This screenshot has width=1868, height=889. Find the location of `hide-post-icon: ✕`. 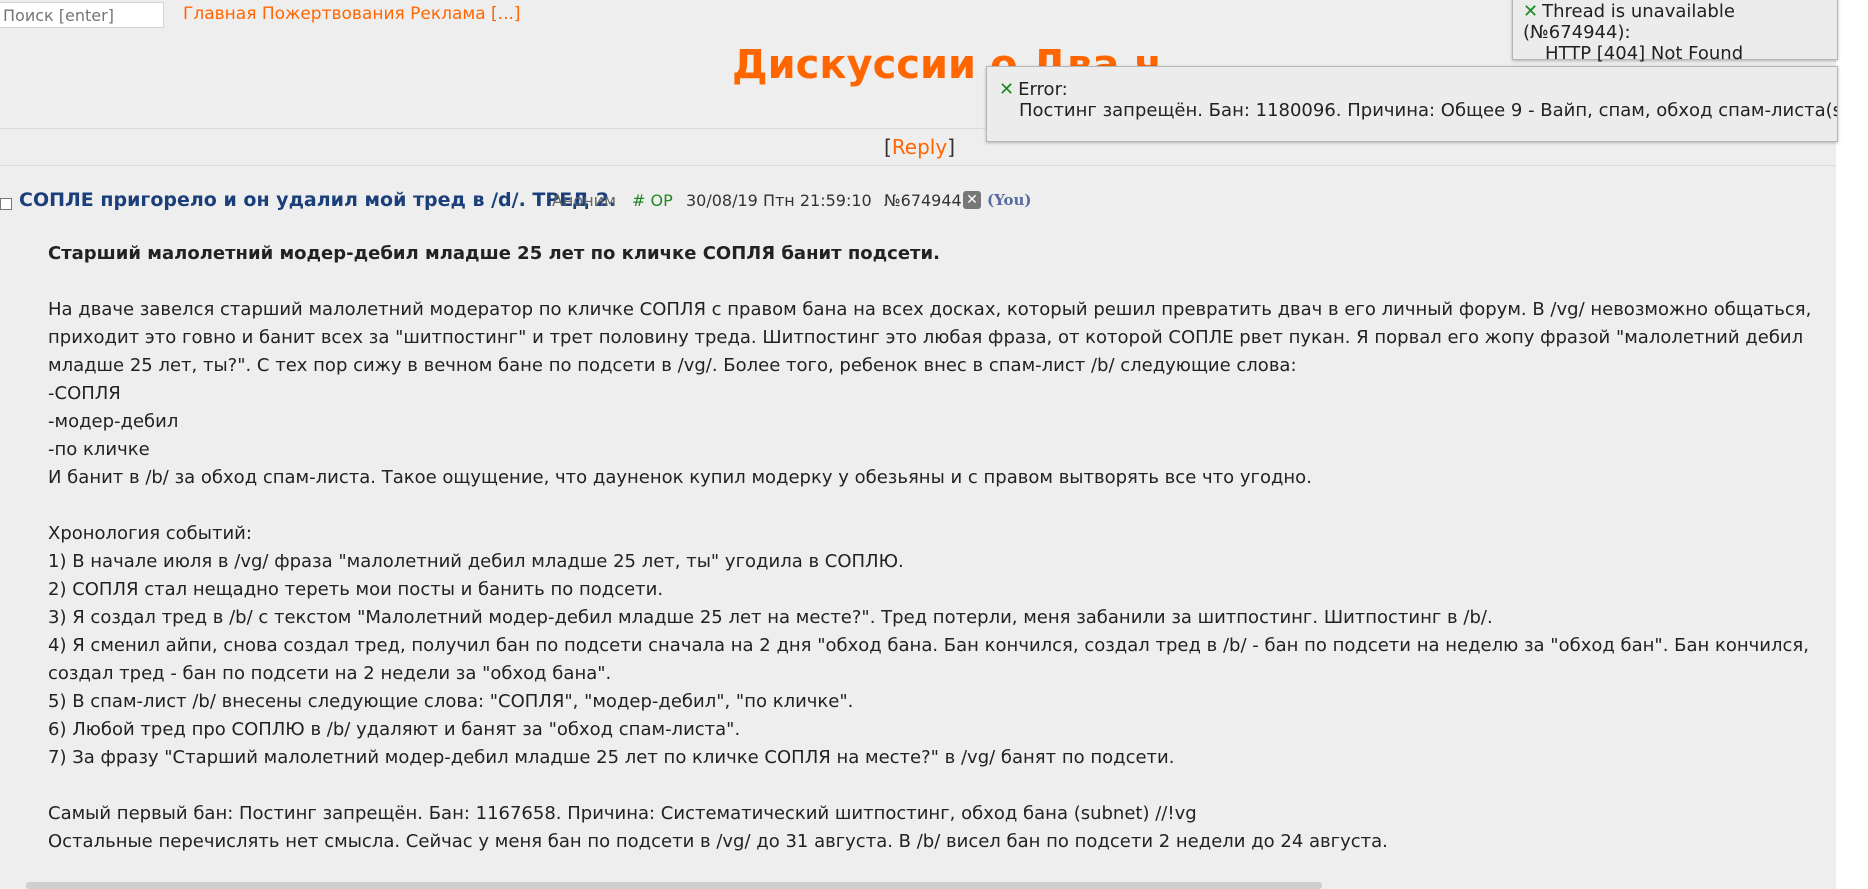

hide-post-icon: ✕ is located at coordinates (972, 200).